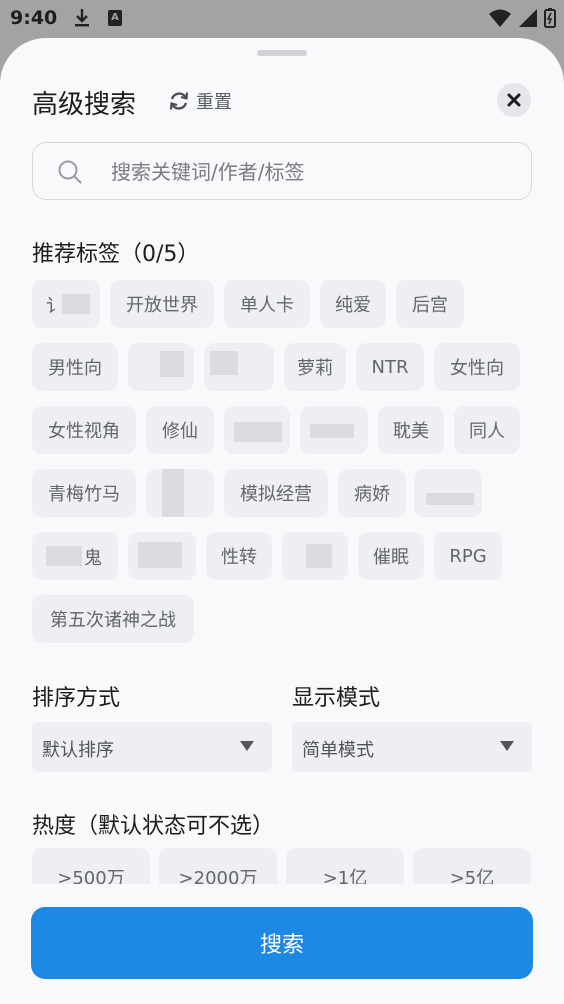 The height and width of the screenshot is (1004, 564). What do you see at coordinates (152, 747) in the screenshot?
I see `sort-dropdown: 默认排序` at bounding box center [152, 747].